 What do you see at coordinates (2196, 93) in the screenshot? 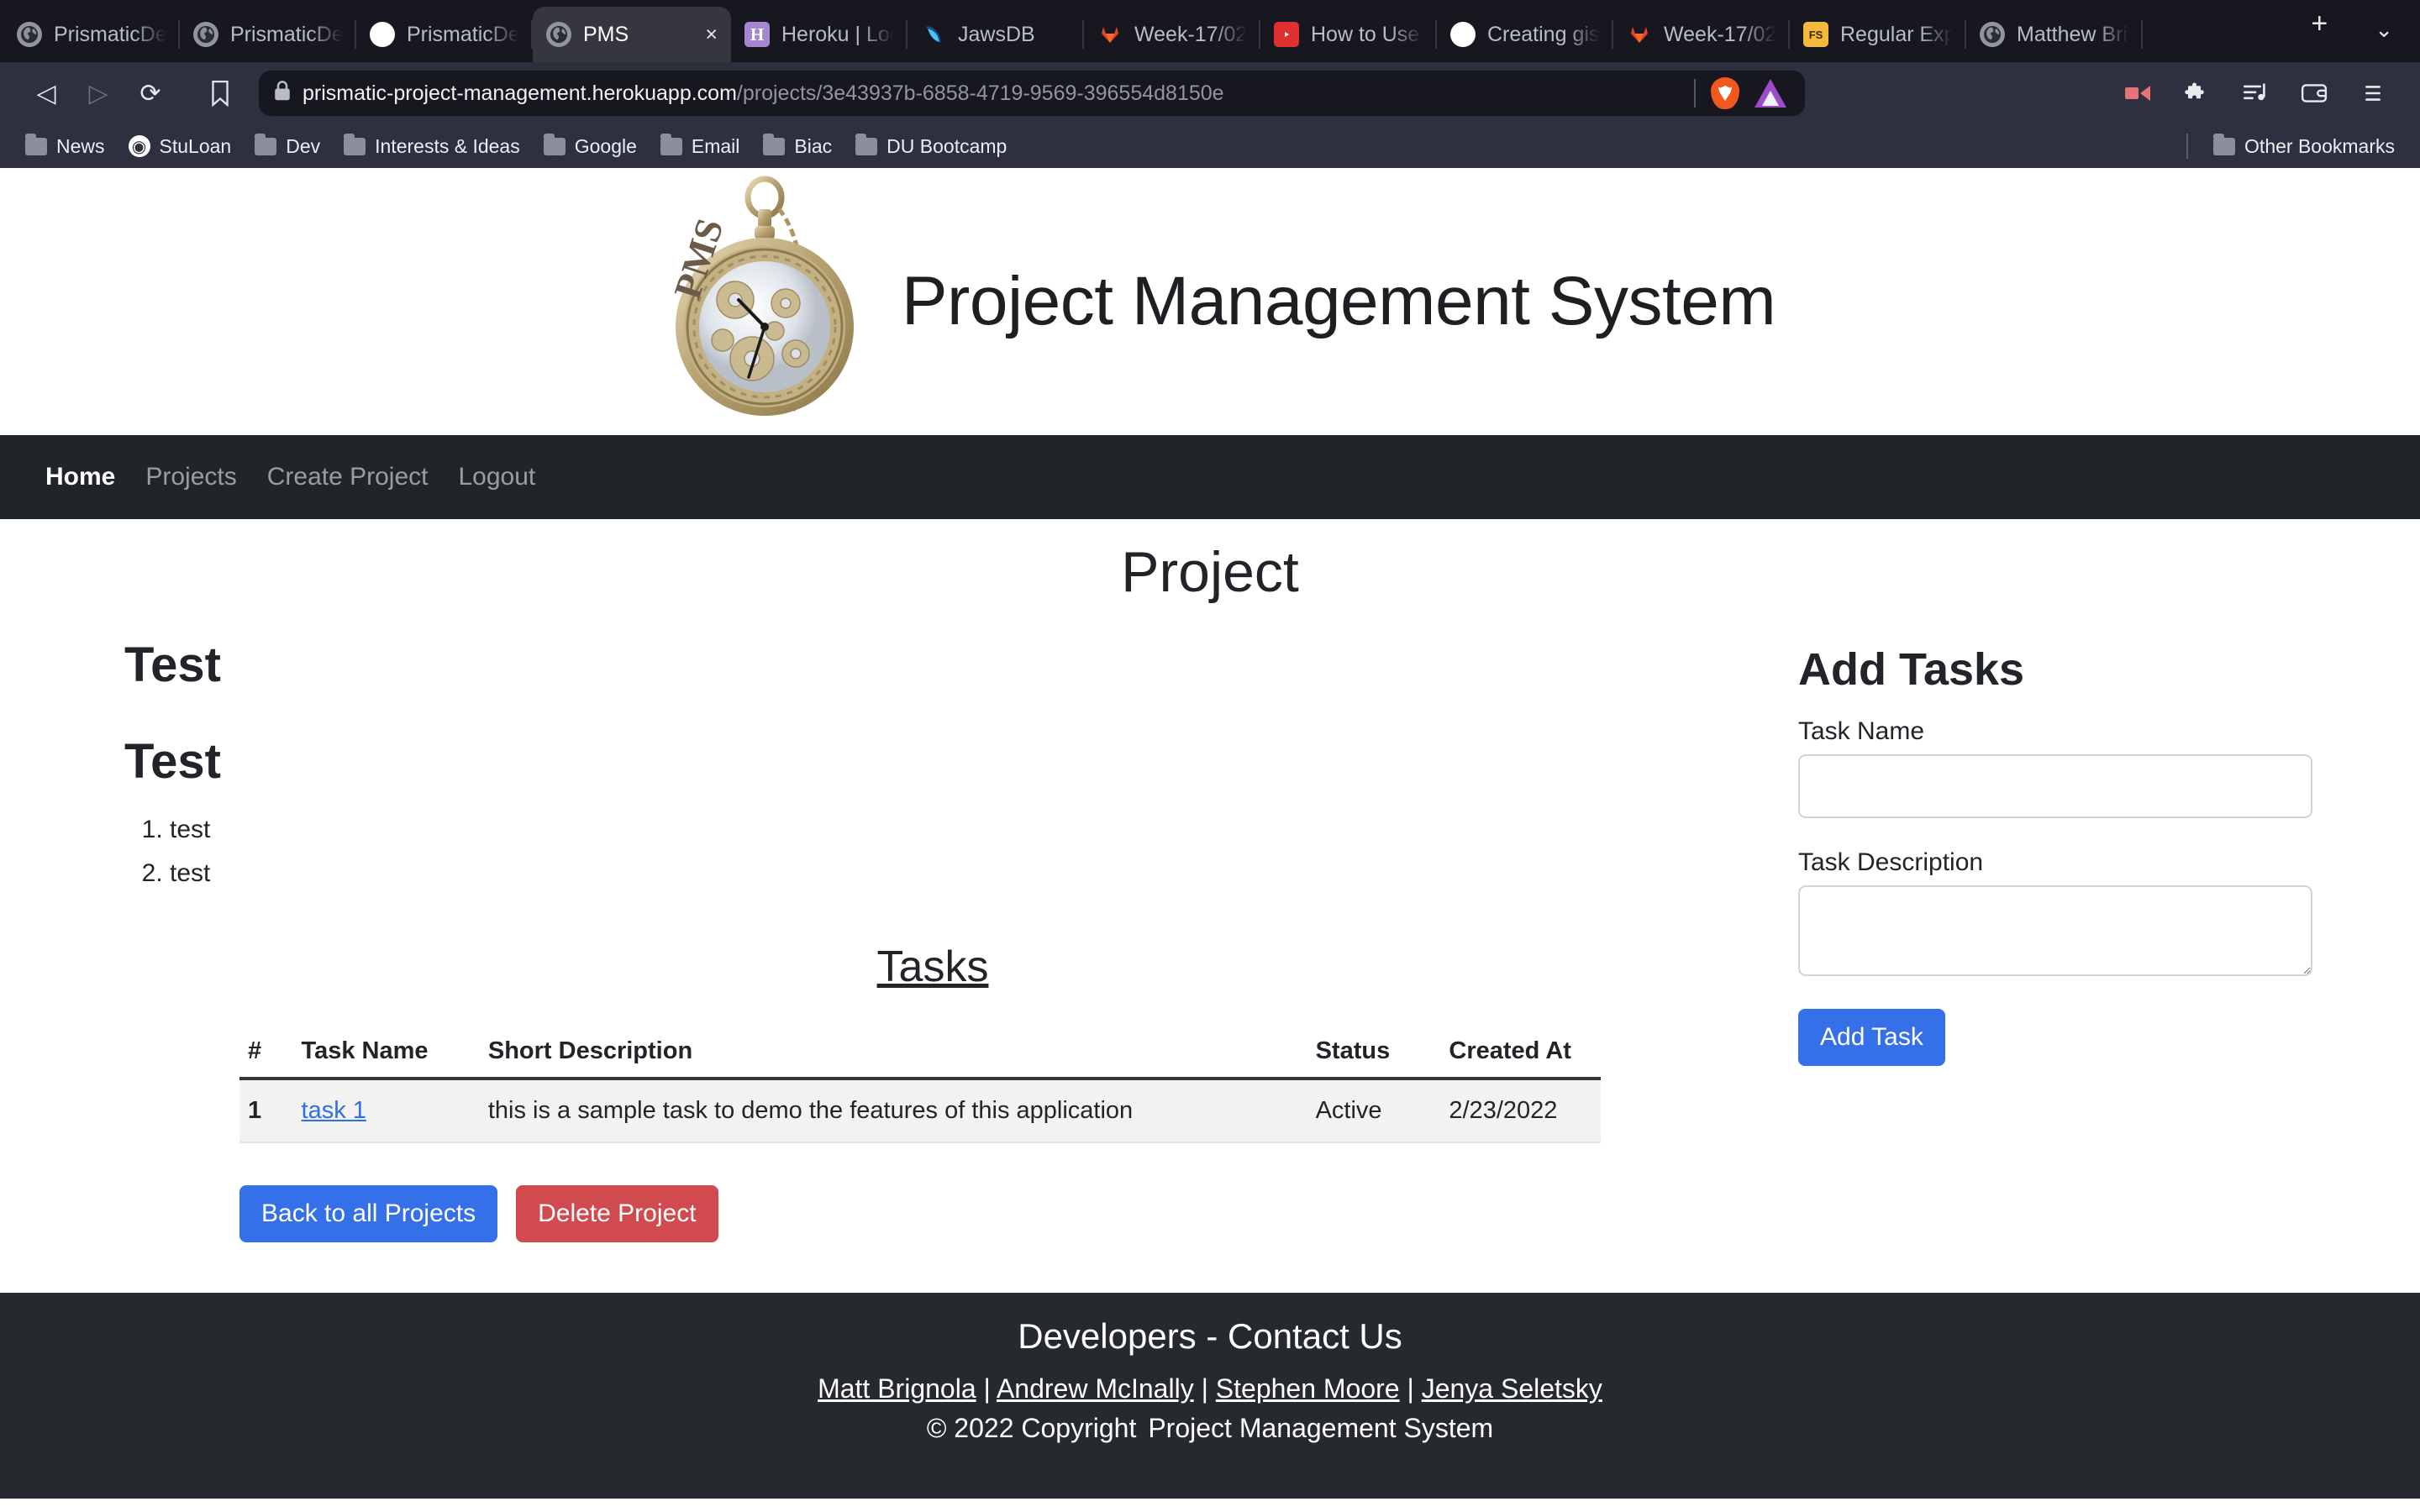
I see `extensions-puzzle-icon` at bounding box center [2196, 93].